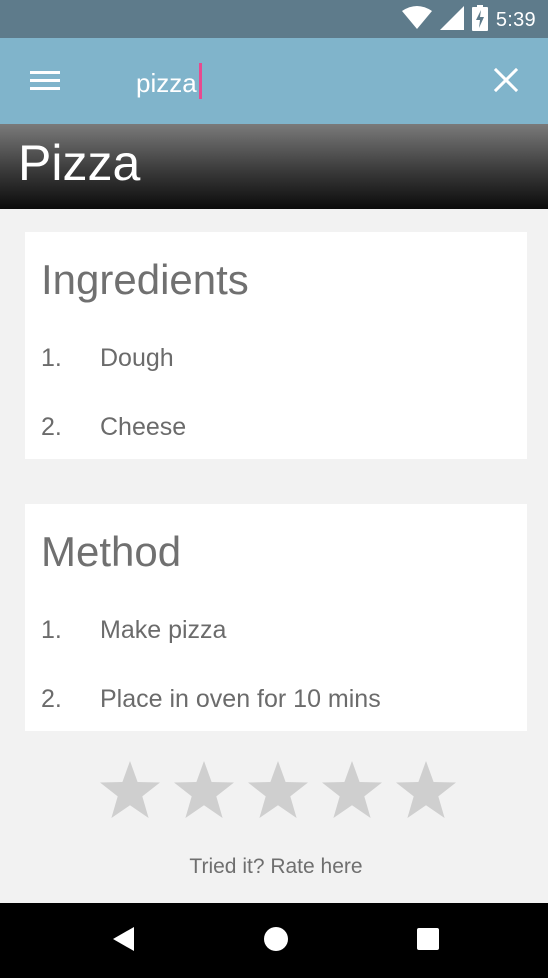 The width and height of the screenshot is (548, 978). I want to click on text-caret, so click(200, 81).